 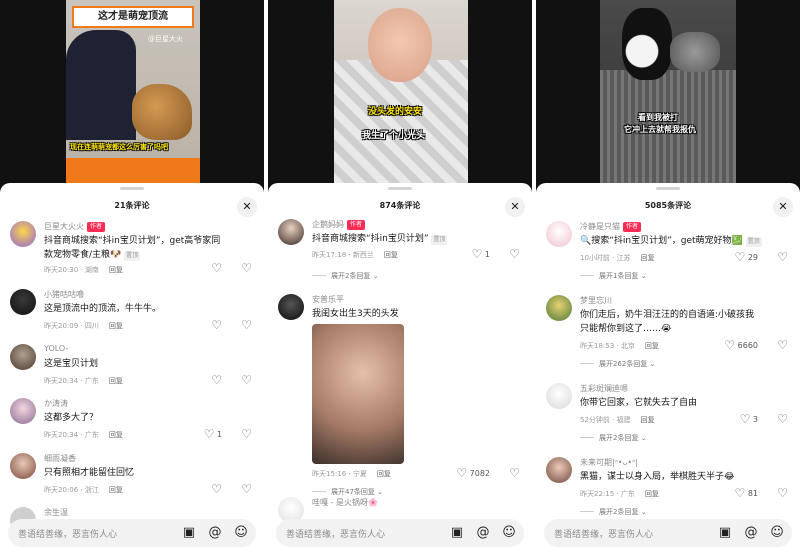 I want to click on comment-username: 余生温, so click(x=56, y=512).